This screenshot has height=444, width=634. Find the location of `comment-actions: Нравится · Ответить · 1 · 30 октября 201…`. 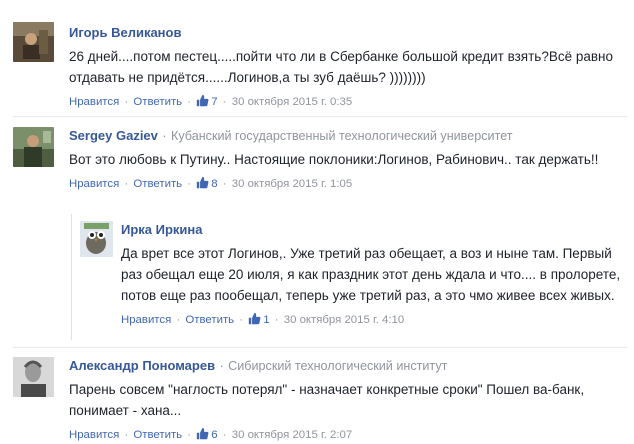

comment-actions: Нравится · Ответить · 1 · 30 октября 201… is located at coordinates (374, 320).